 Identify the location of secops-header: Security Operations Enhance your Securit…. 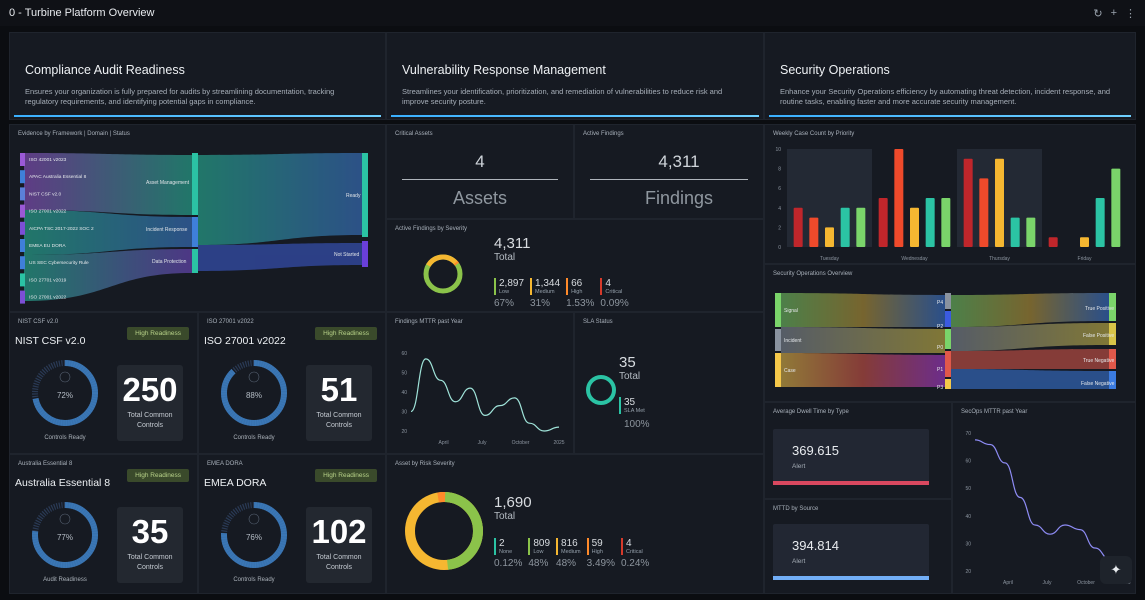
(950, 76).